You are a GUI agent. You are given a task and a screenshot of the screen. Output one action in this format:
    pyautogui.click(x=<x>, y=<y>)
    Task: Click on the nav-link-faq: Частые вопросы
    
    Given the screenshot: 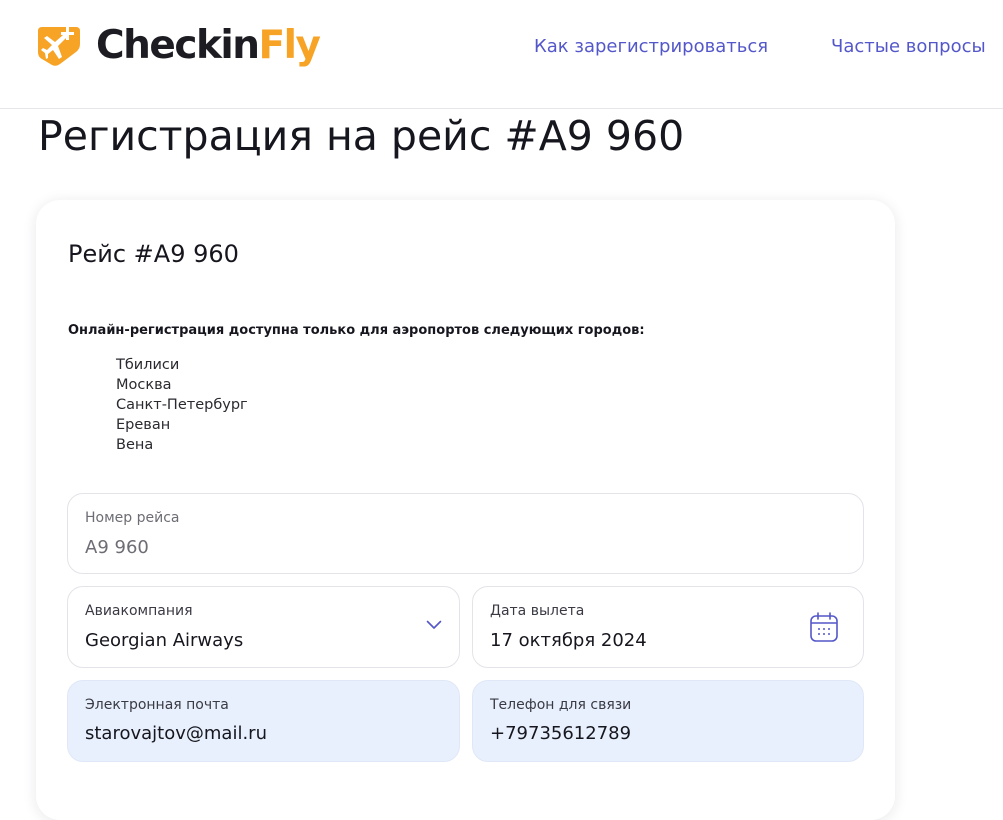 What is the action you would take?
    pyautogui.click(x=908, y=47)
    